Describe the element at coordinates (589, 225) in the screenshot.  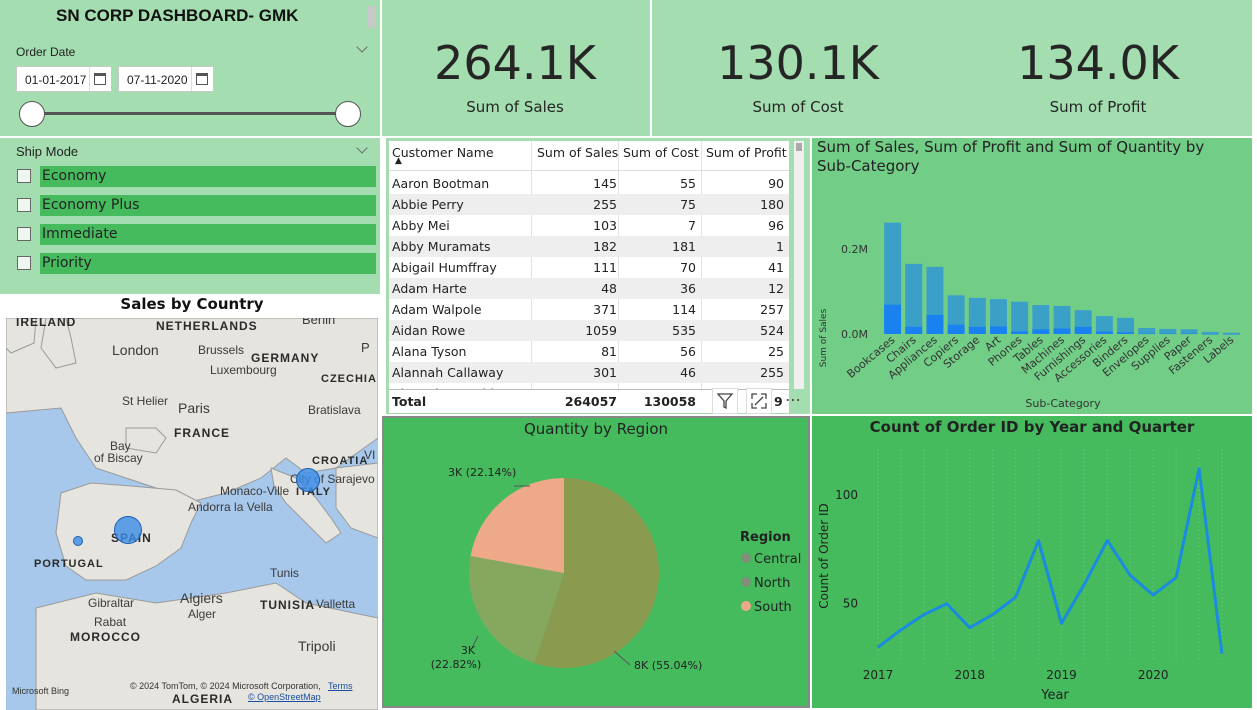
I see `table-row: Abby Mei 103 7 96` at that location.